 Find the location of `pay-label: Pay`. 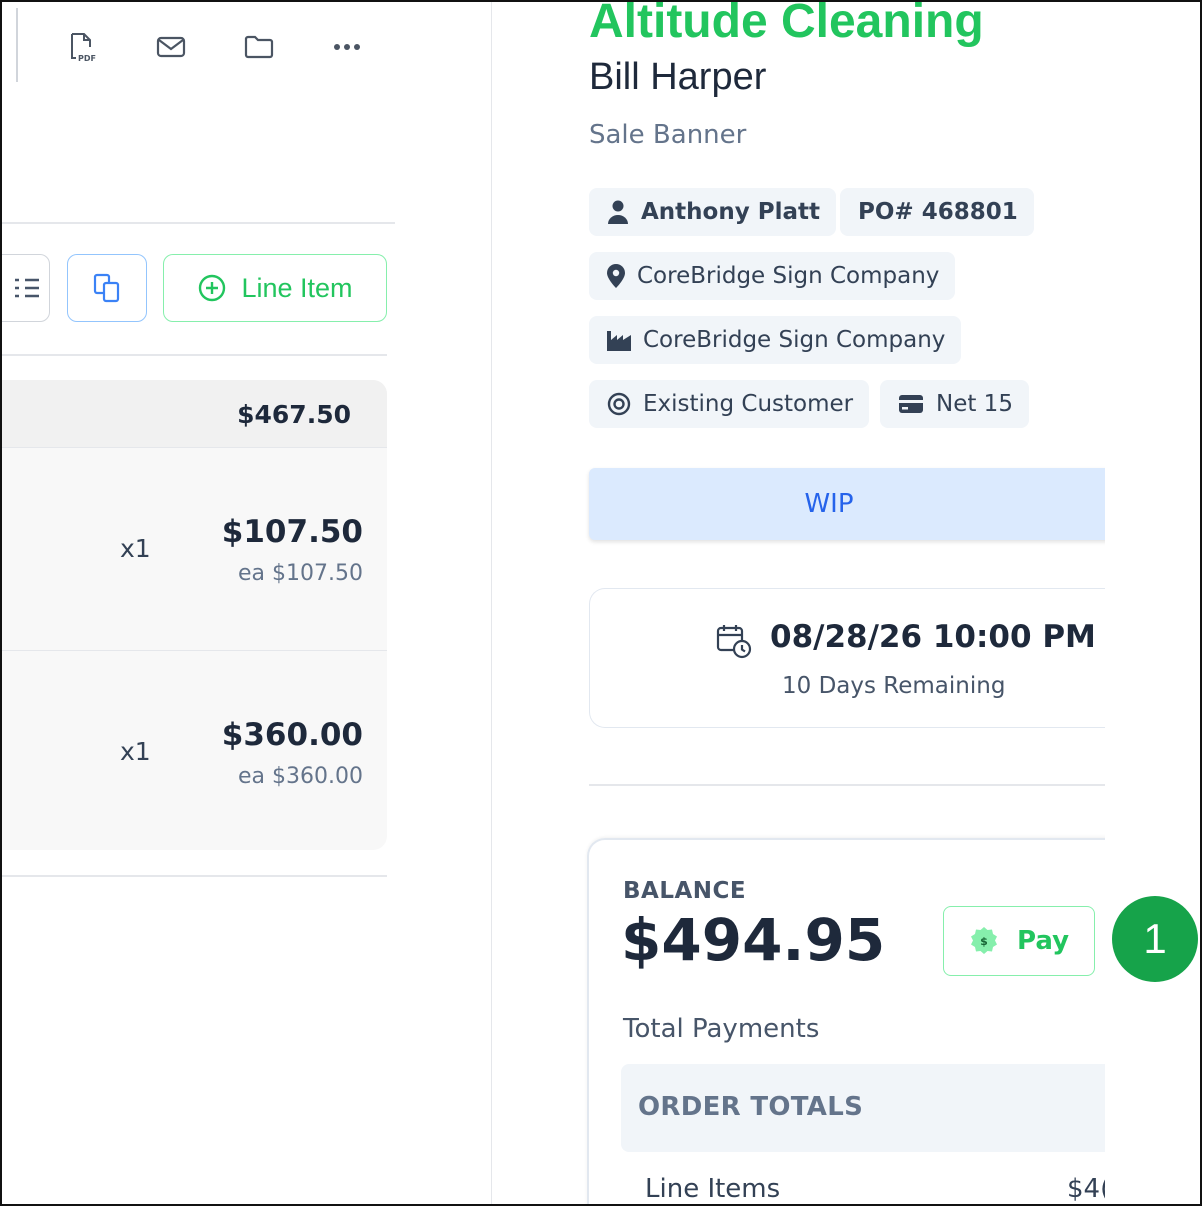

pay-label: Pay is located at coordinates (1043, 941).